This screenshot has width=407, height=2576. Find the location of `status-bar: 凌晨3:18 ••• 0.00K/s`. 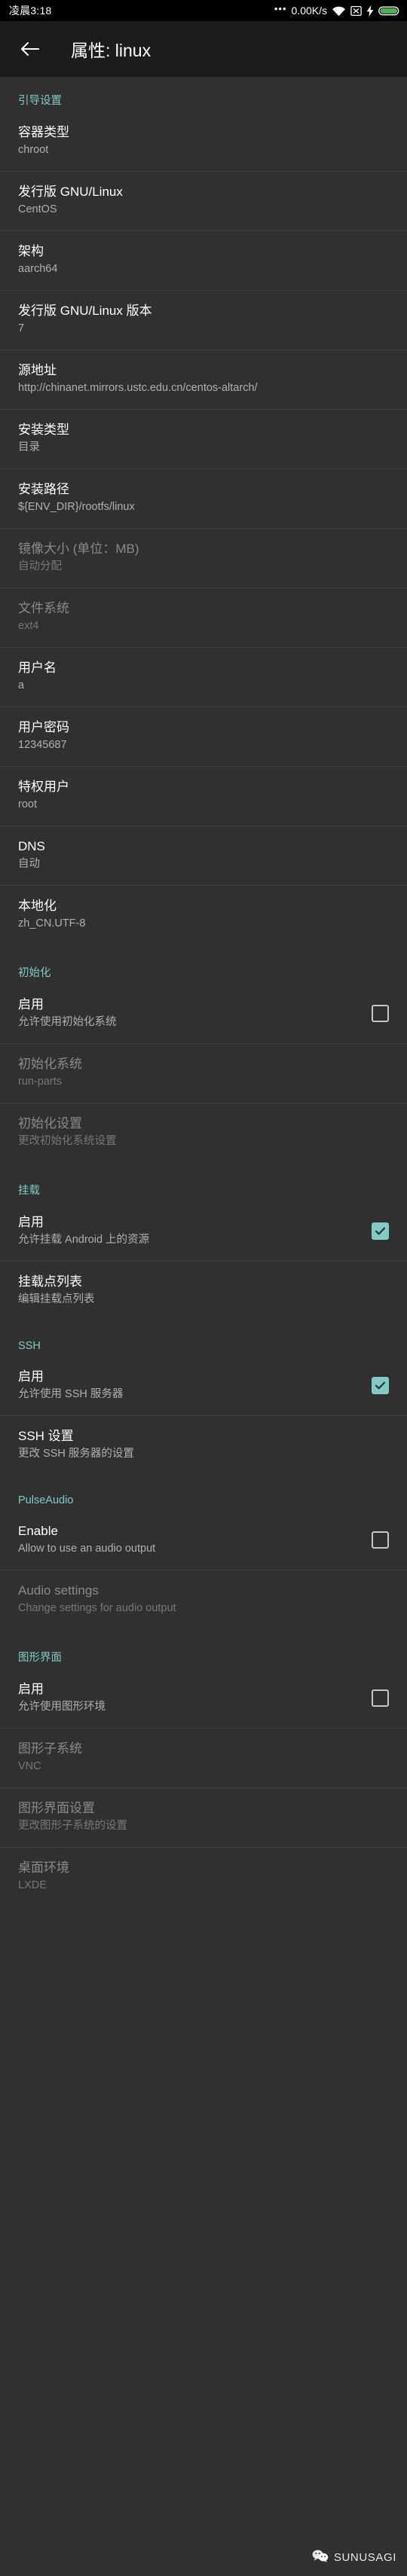

status-bar: 凌晨3:18 ••• 0.00K/s is located at coordinates (203, 11).